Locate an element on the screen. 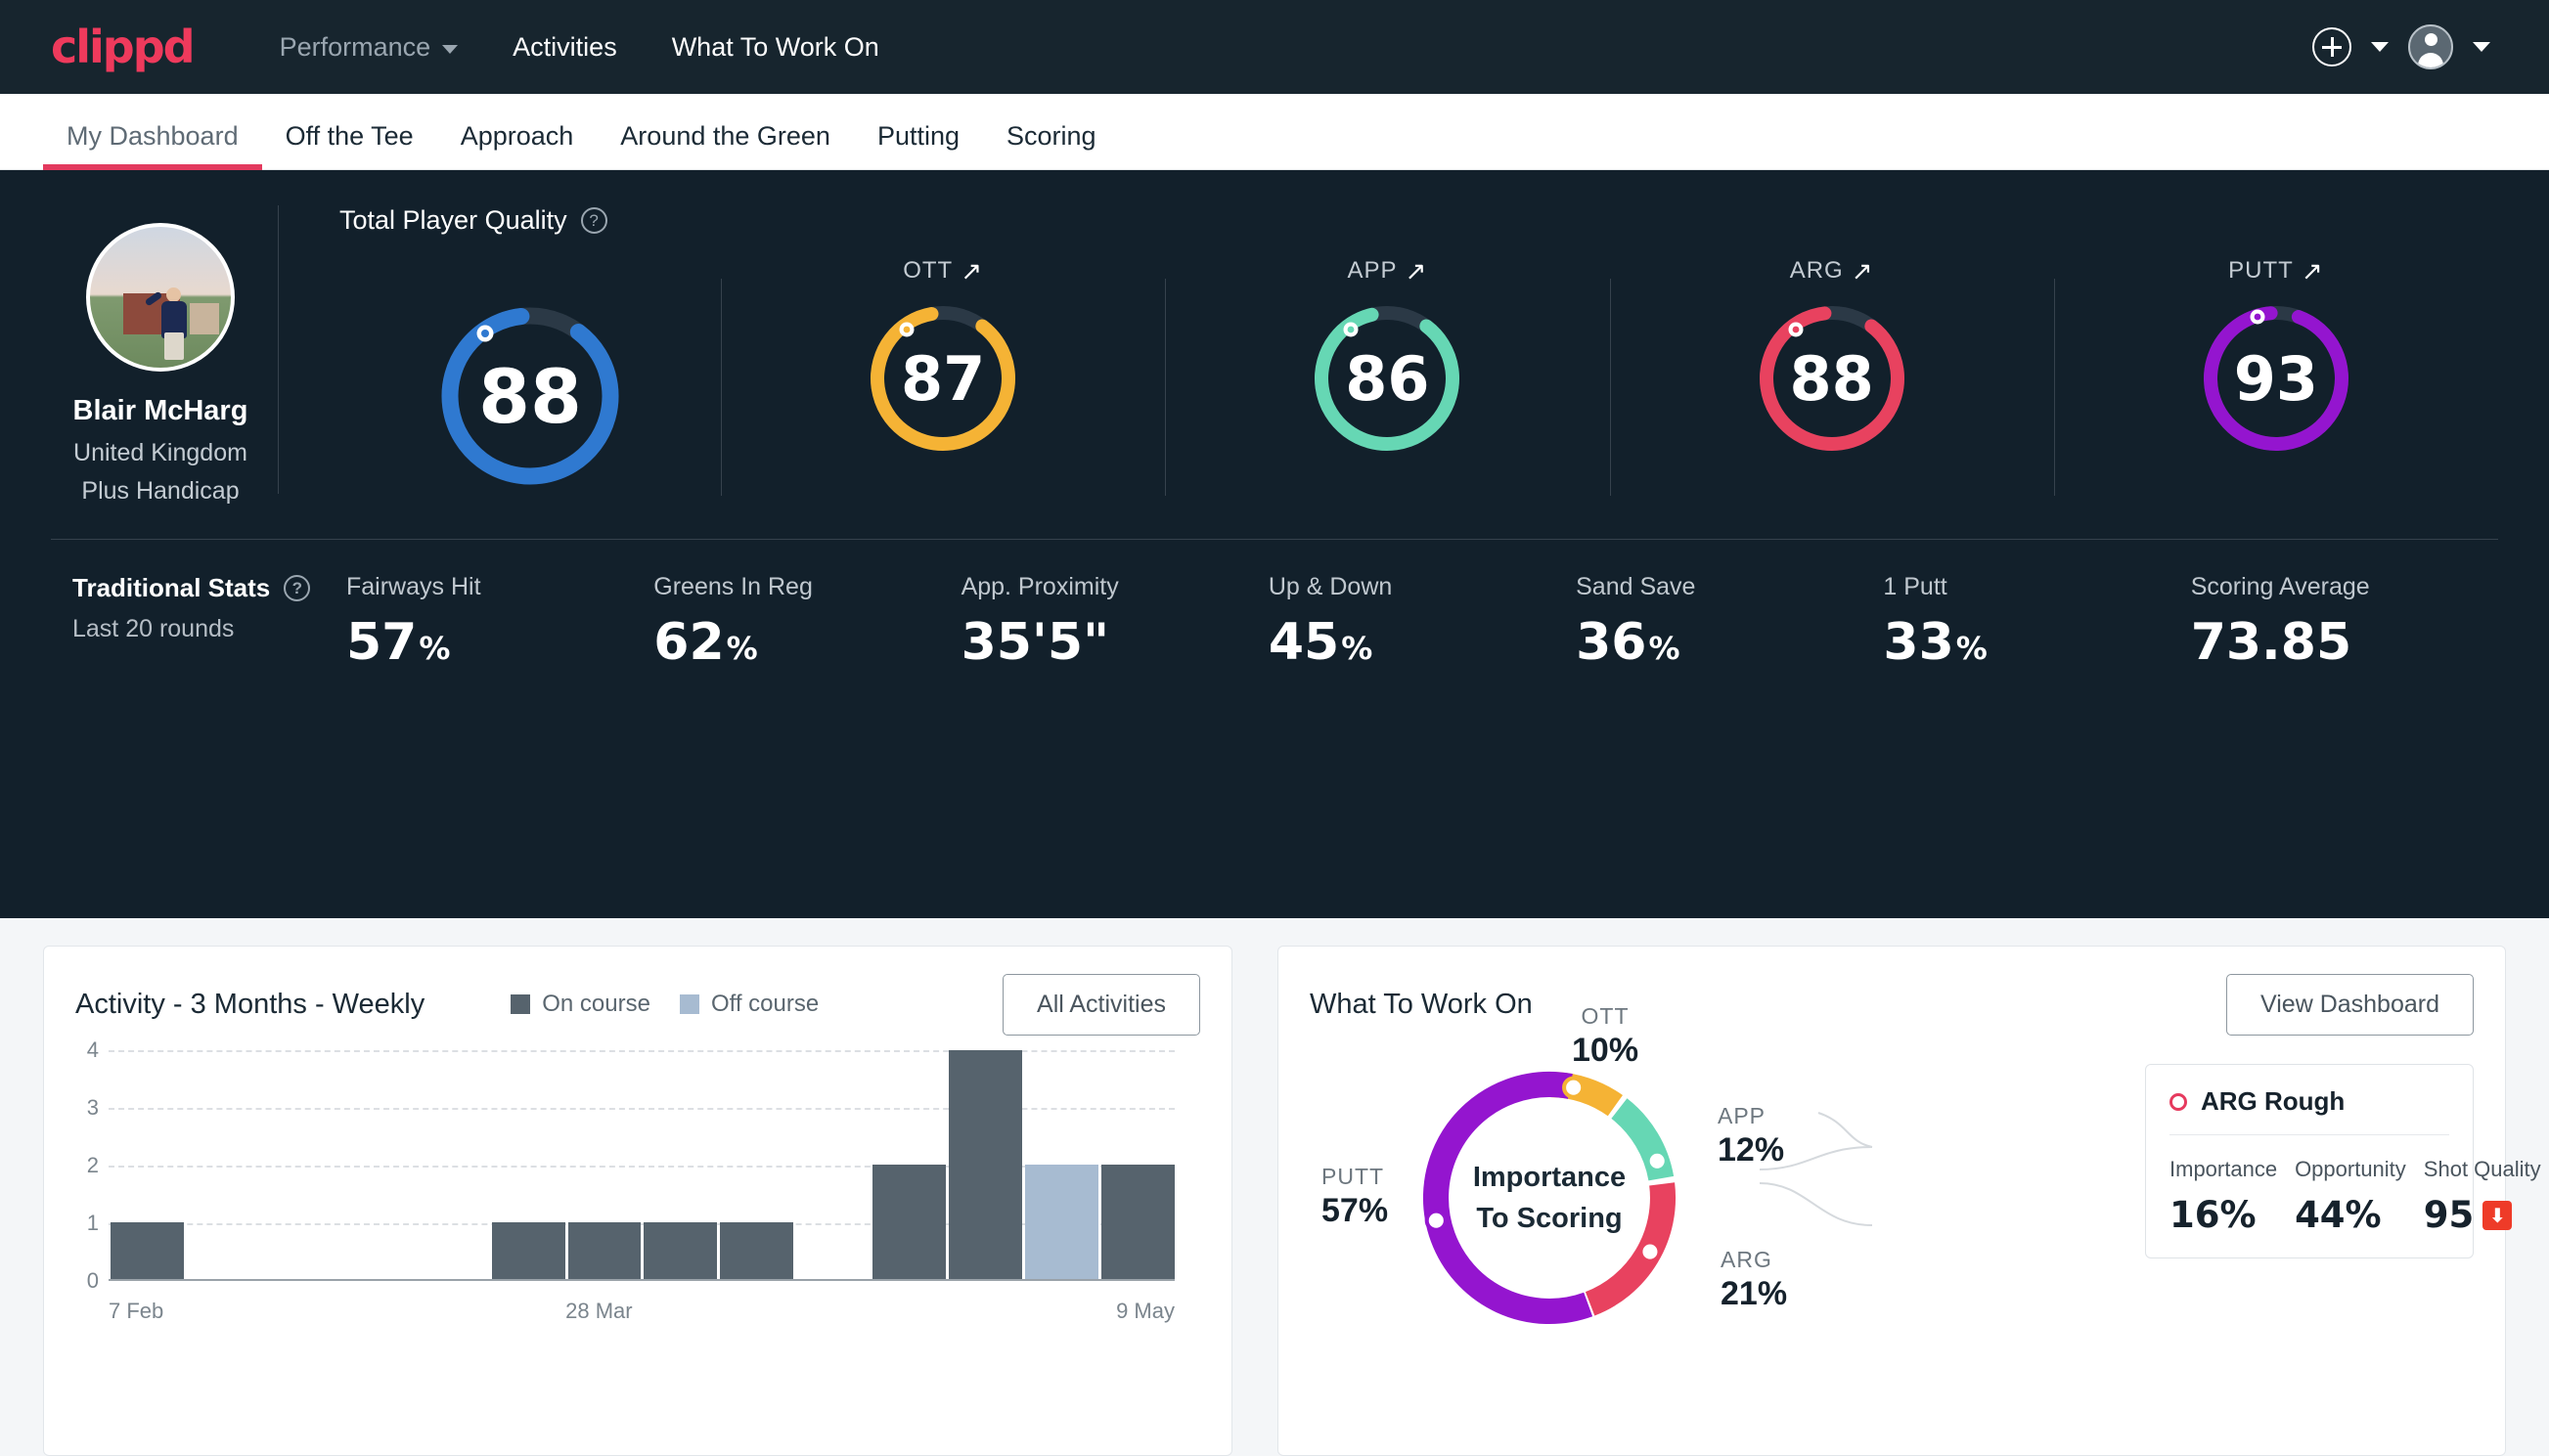  legend-item-on-course: On course is located at coordinates (581, 1004).